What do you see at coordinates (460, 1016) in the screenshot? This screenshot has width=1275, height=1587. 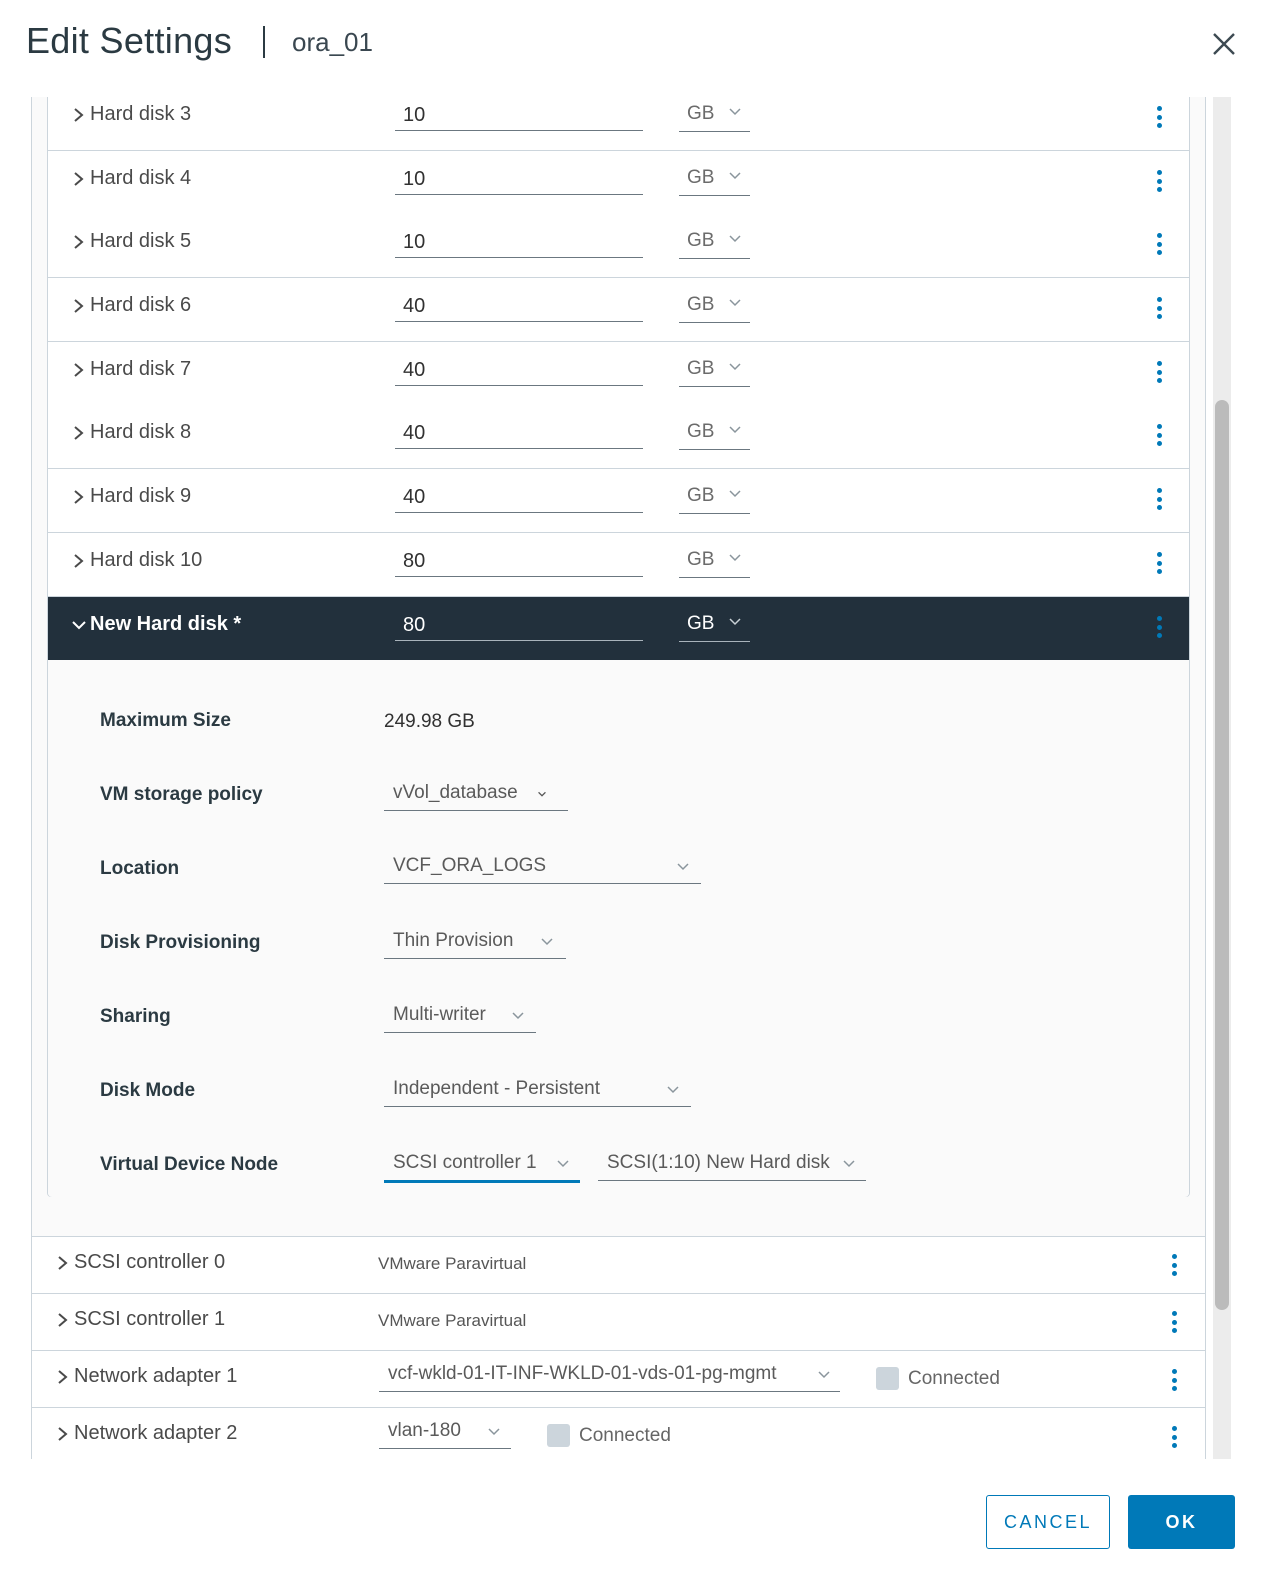 I see `sharing-select: Multi-writer` at bounding box center [460, 1016].